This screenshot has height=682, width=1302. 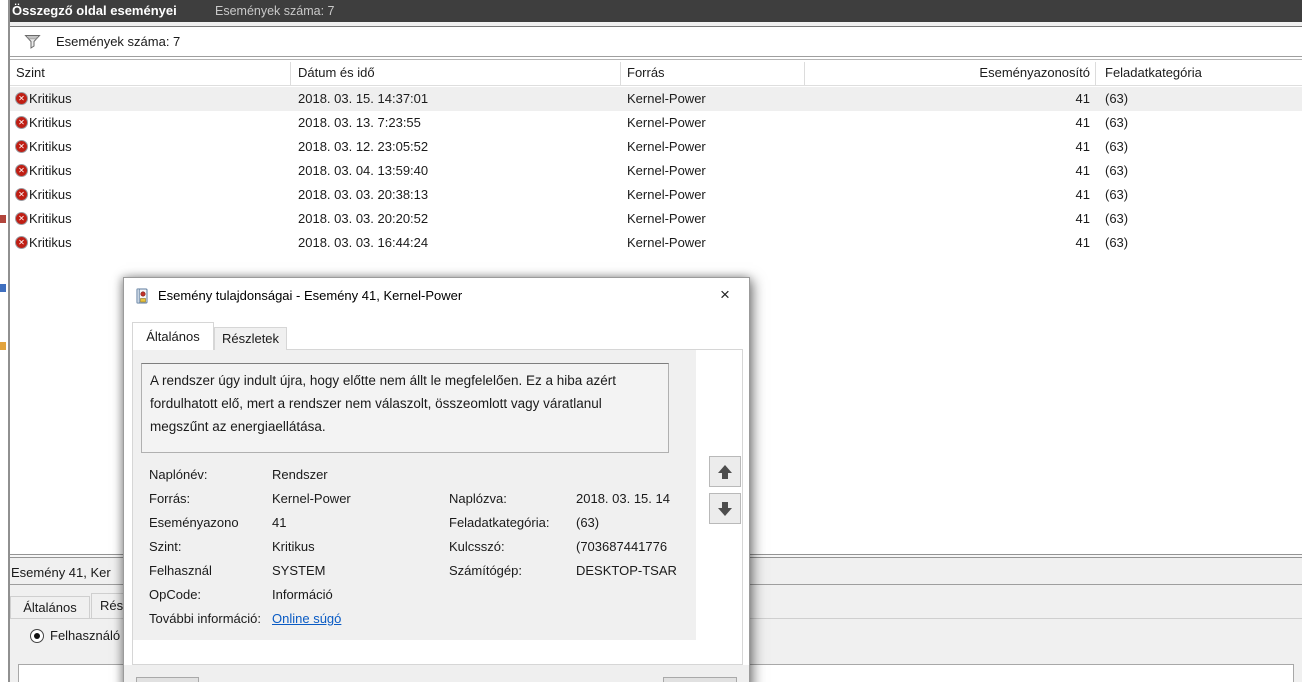 What do you see at coordinates (250, 338) in the screenshot?
I see `dialog-tab-details: Részletek` at bounding box center [250, 338].